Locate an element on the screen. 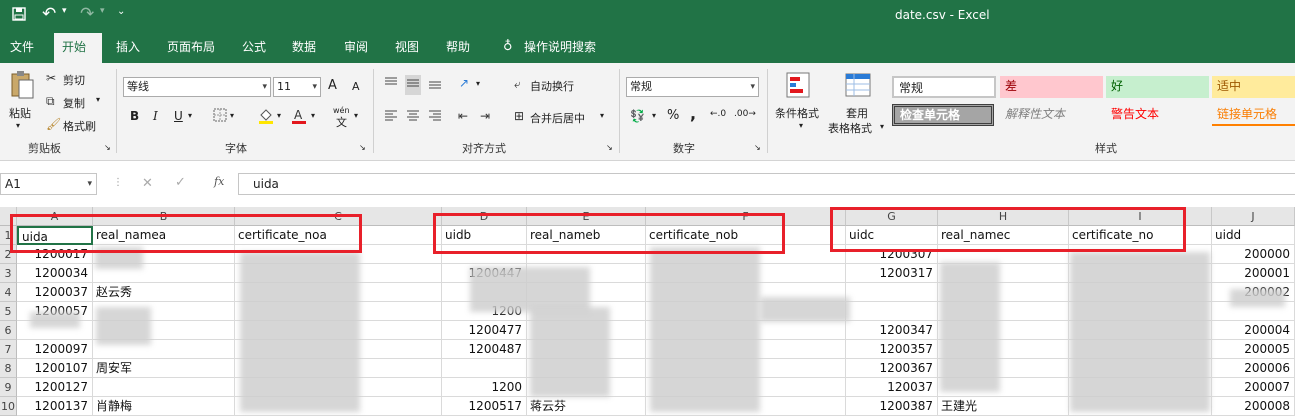  border-icon is located at coordinates (220, 117).